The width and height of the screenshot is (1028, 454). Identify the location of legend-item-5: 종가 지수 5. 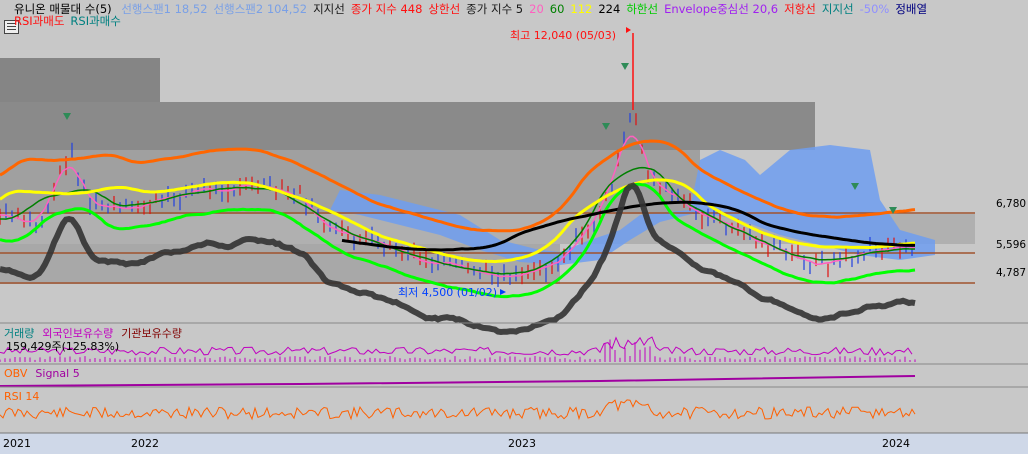
(495, 9).